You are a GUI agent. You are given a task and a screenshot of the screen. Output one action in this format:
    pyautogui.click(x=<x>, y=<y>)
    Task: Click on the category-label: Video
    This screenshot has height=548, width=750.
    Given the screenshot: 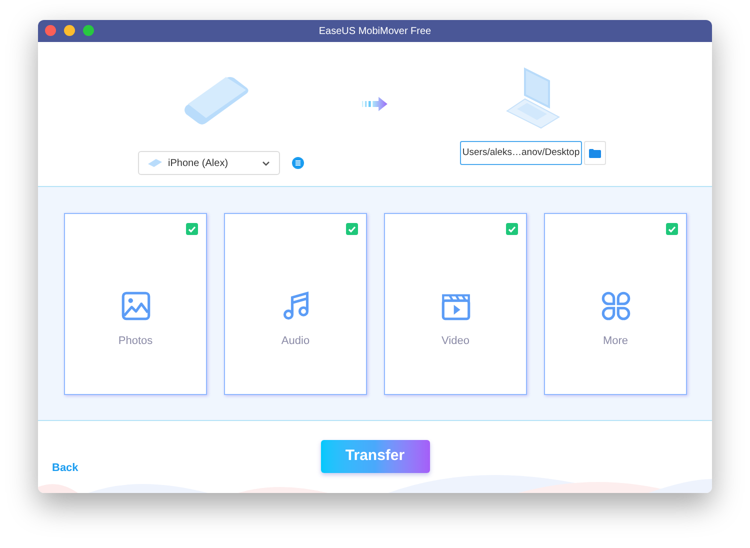 What is the action you would take?
    pyautogui.click(x=456, y=341)
    